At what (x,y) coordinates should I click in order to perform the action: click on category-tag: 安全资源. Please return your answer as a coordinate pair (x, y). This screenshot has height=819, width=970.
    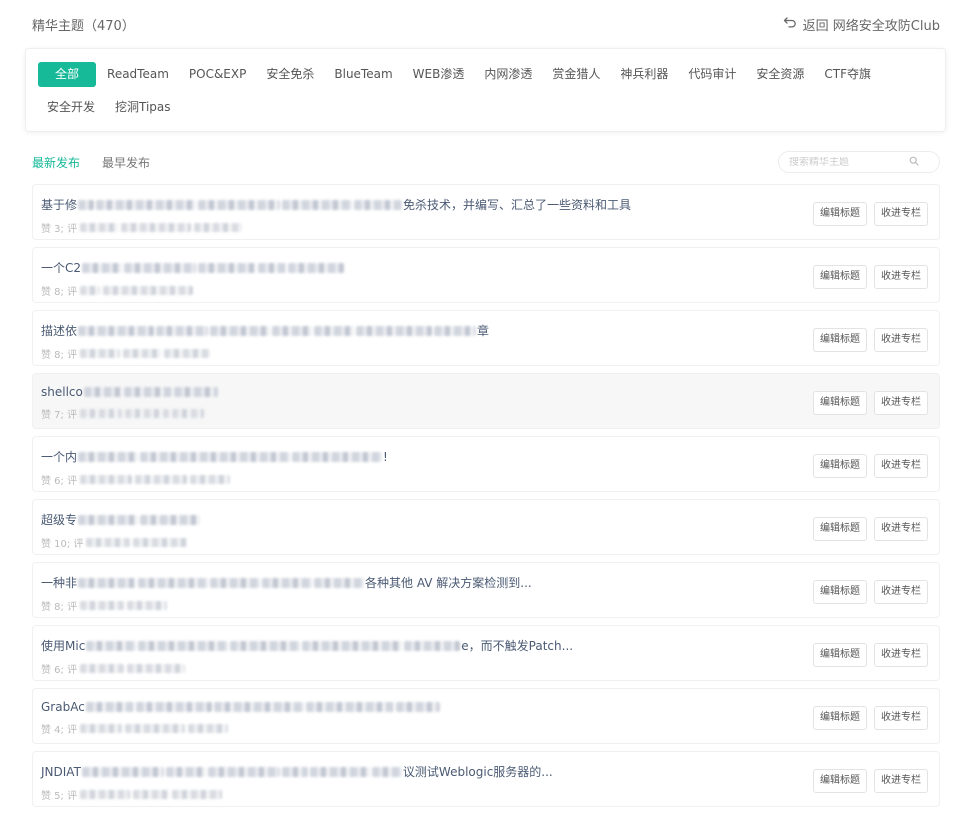
    Looking at the image, I should click on (780, 74).